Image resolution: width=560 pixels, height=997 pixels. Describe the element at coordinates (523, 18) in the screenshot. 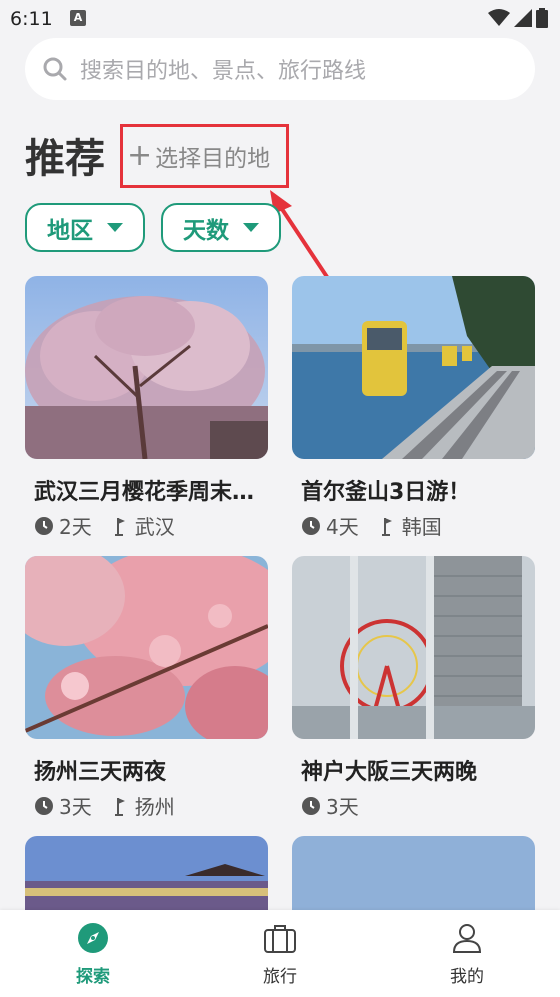

I see `signal-icon` at that location.